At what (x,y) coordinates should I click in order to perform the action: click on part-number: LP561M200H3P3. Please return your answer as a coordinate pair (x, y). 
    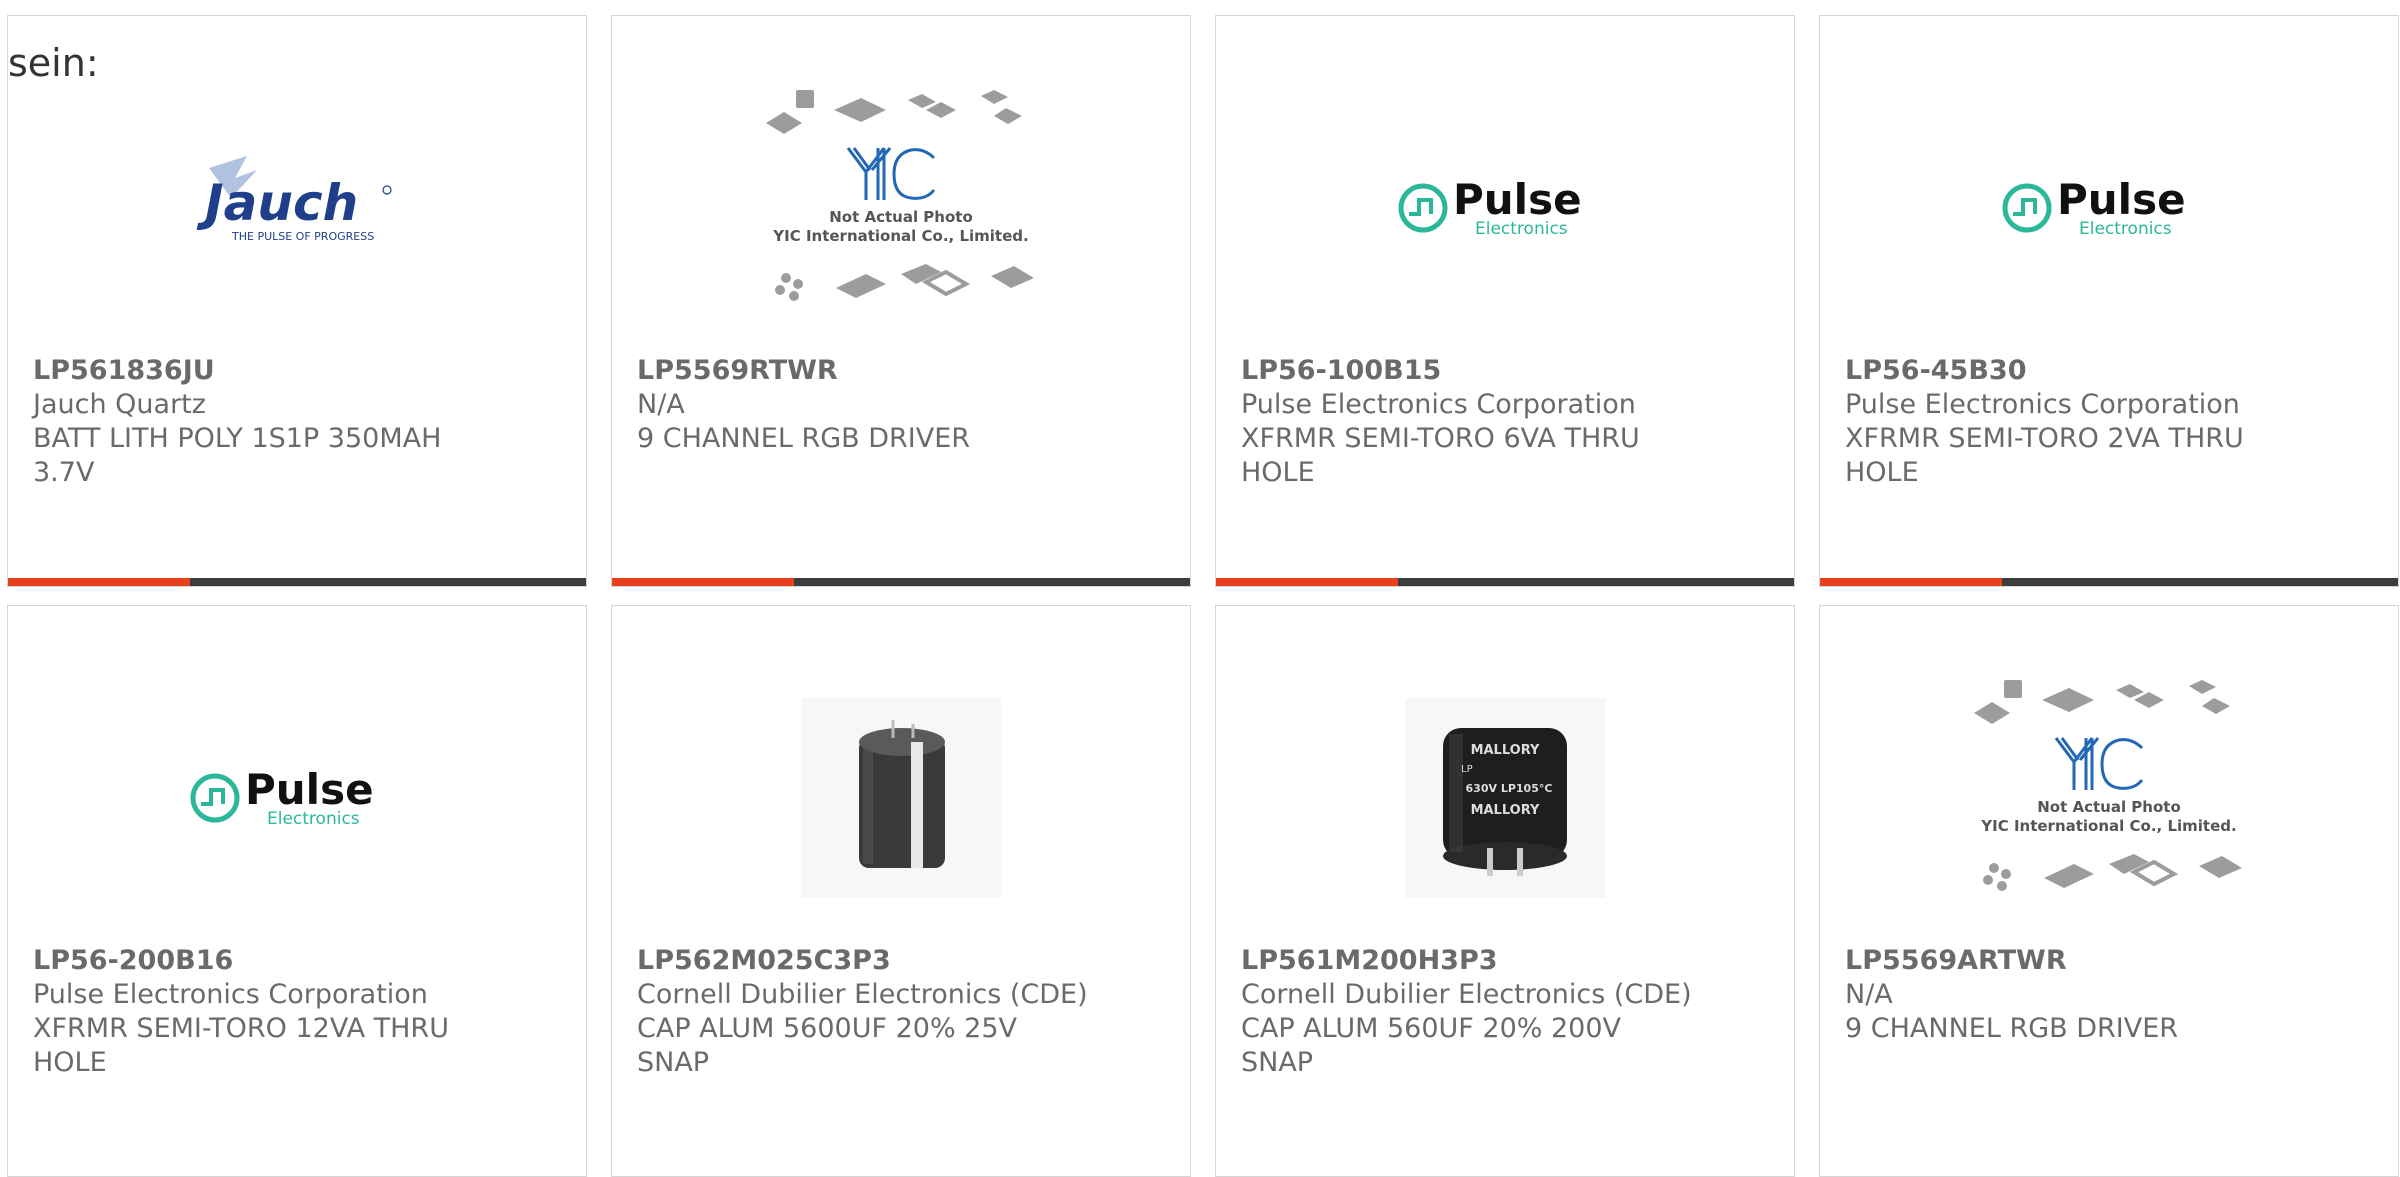
    Looking at the image, I should click on (1505, 961).